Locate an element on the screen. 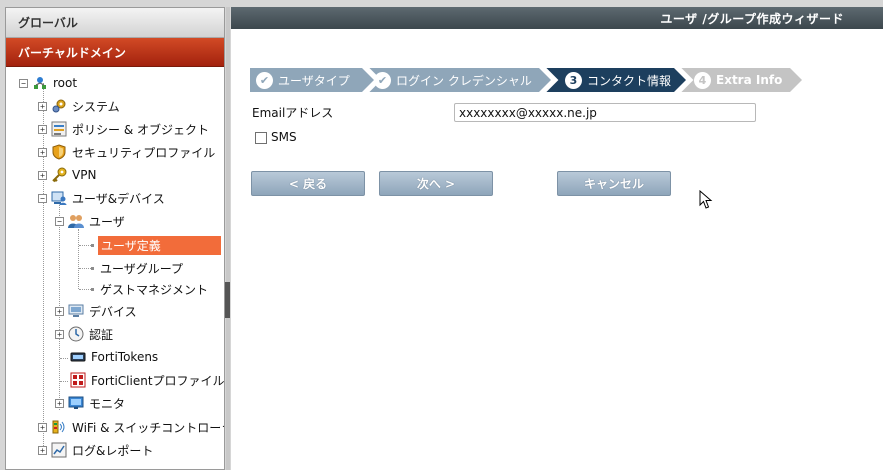 This screenshot has height=470, width=883. tree-log-report-label: ログ&レポート is located at coordinates (113, 450).